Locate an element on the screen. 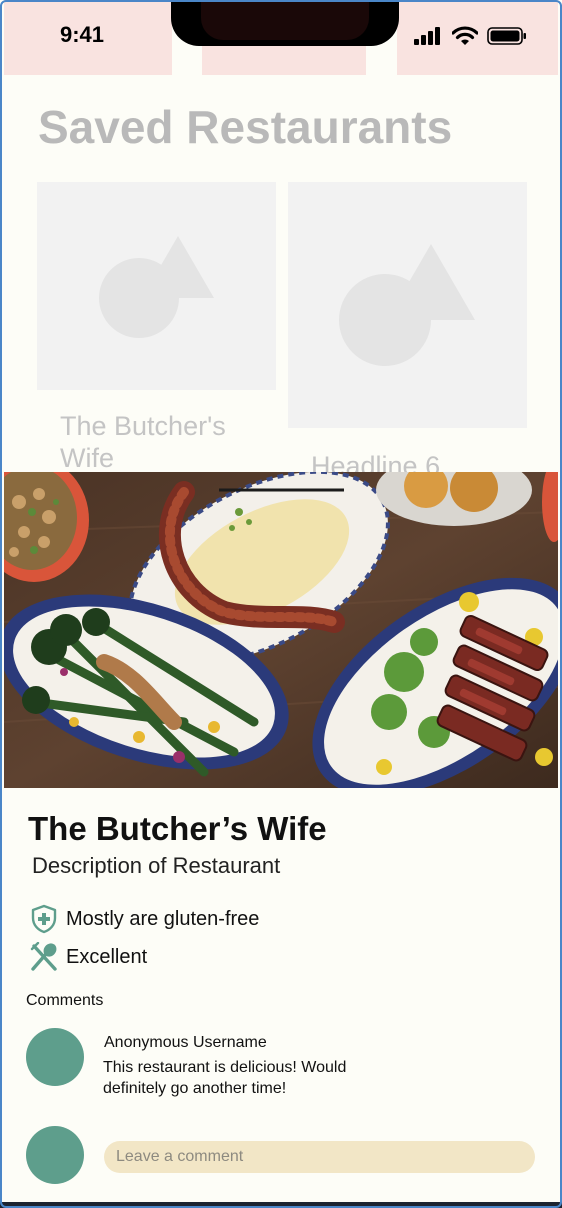 Image resolution: width=562 pixels, height=1208 pixels. page-title: Saved Restaurants is located at coordinates (245, 127).